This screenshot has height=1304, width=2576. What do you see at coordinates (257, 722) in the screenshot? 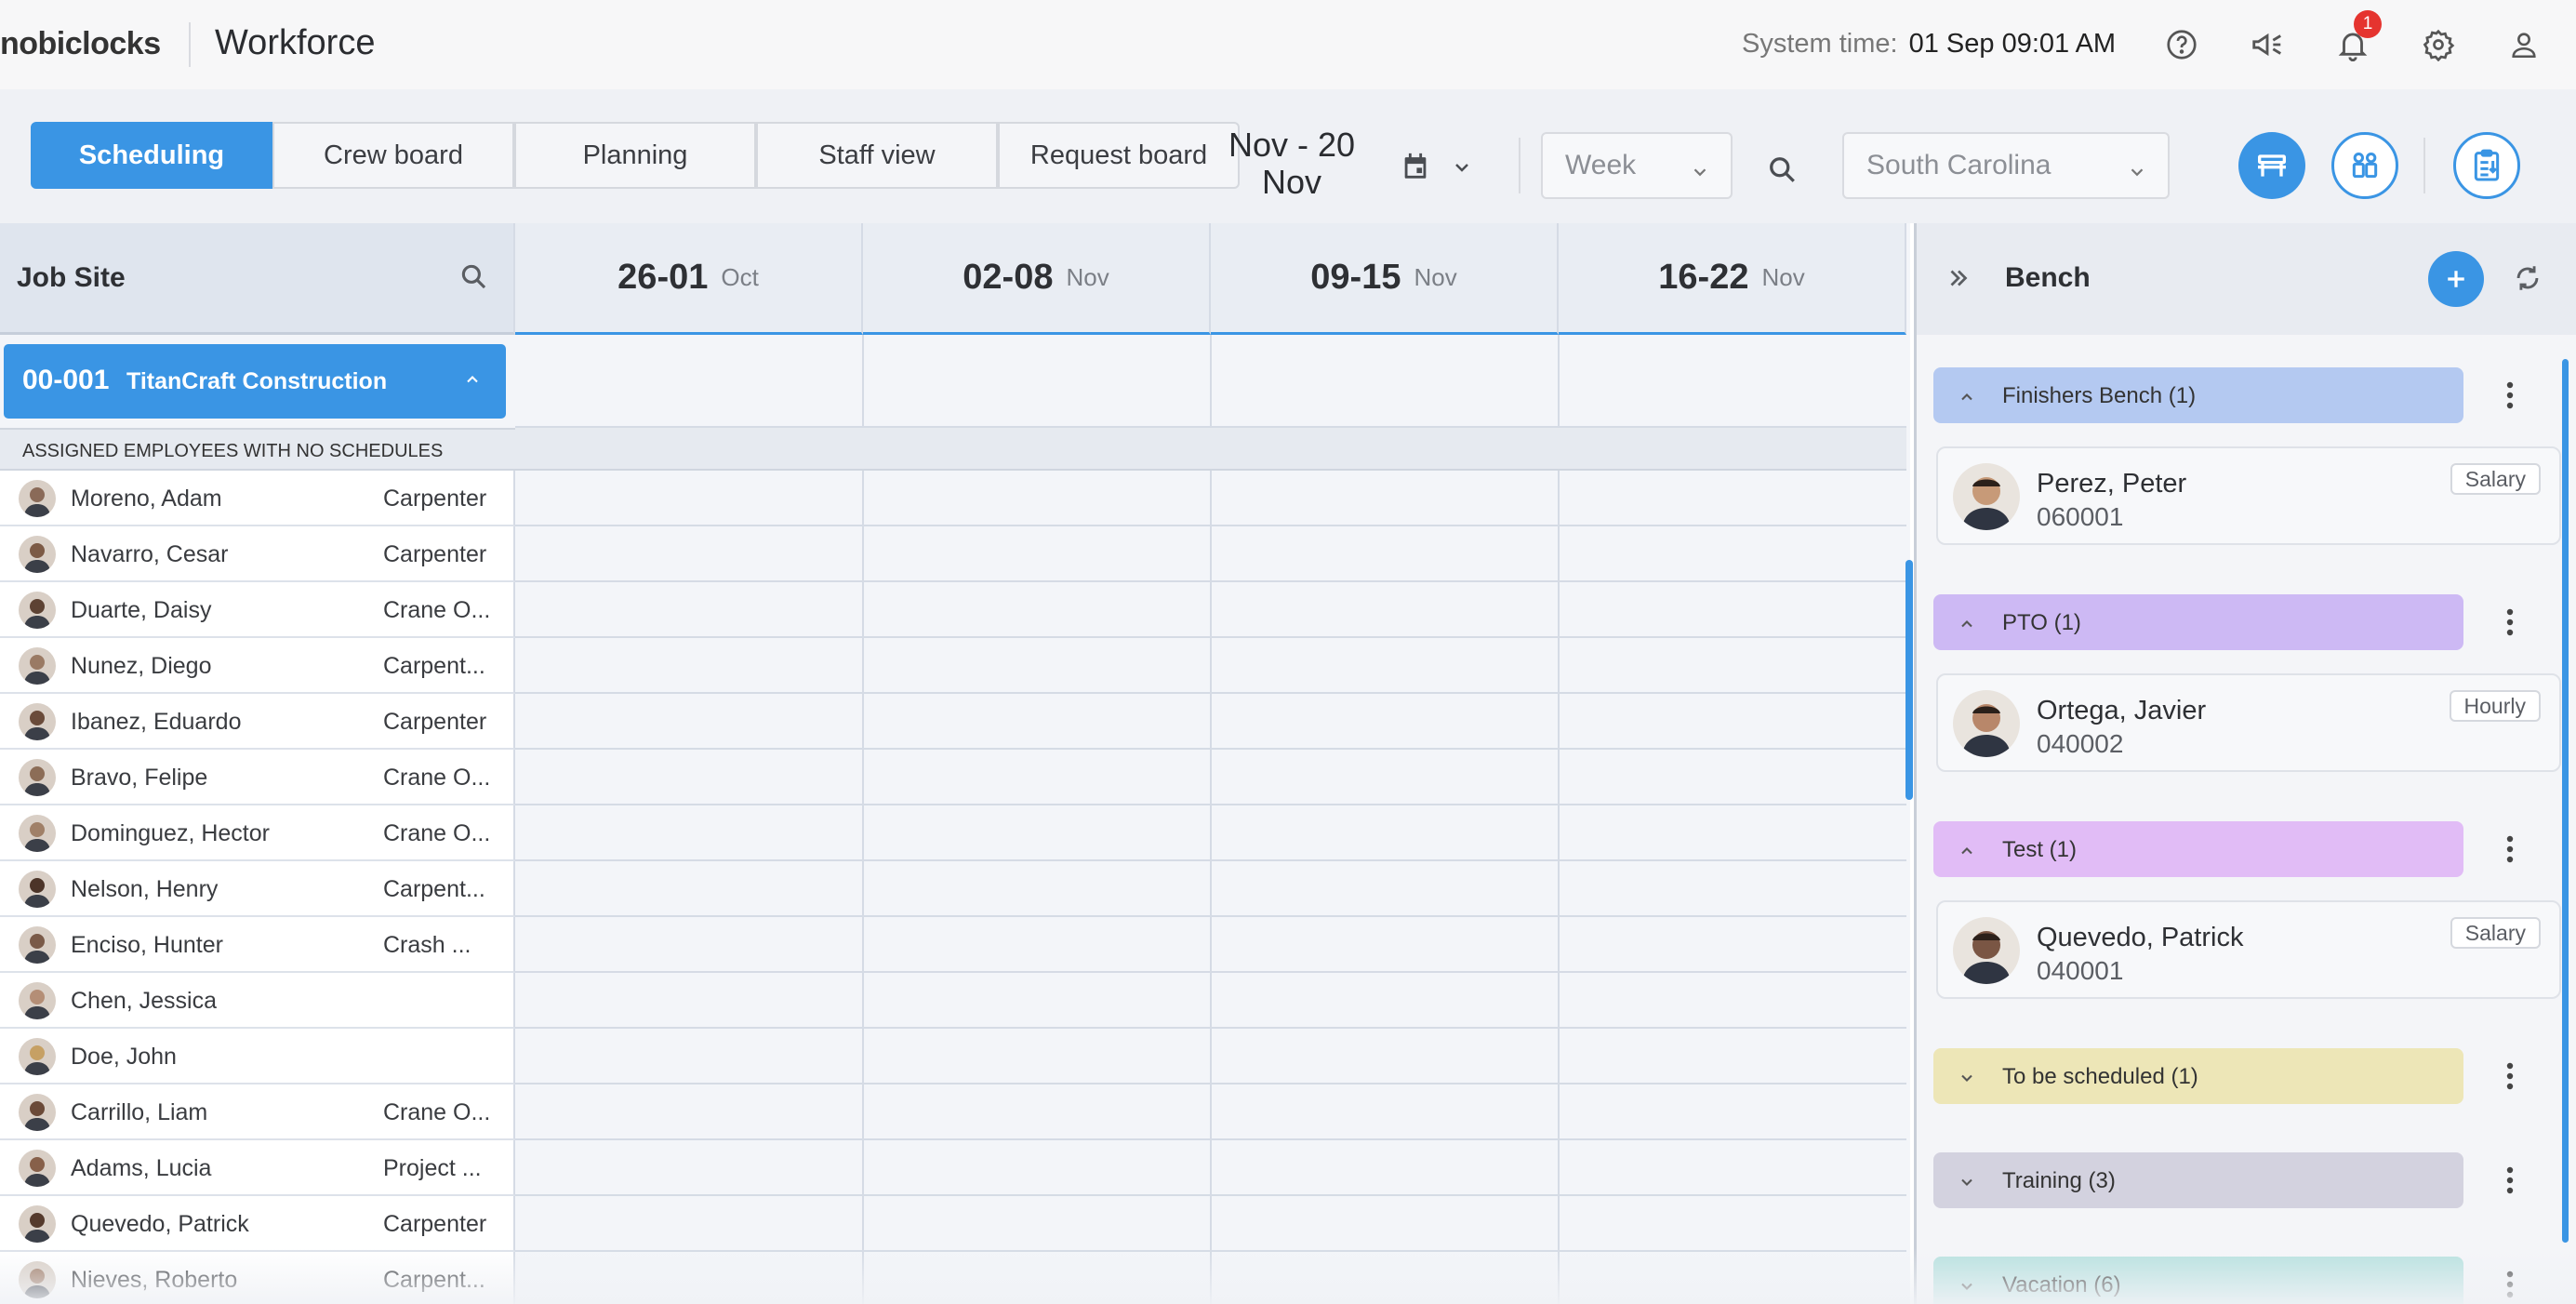
I see `employee-row: Ibanez, Eduardo Carpenter` at bounding box center [257, 722].